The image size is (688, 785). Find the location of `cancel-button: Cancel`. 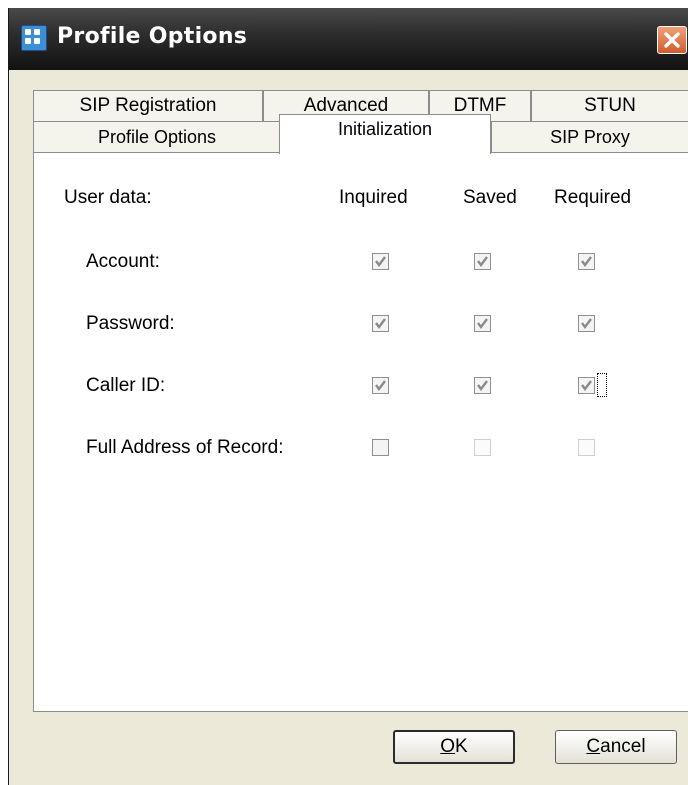

cancel-button: Cancel is located at coordinates (616, 747).